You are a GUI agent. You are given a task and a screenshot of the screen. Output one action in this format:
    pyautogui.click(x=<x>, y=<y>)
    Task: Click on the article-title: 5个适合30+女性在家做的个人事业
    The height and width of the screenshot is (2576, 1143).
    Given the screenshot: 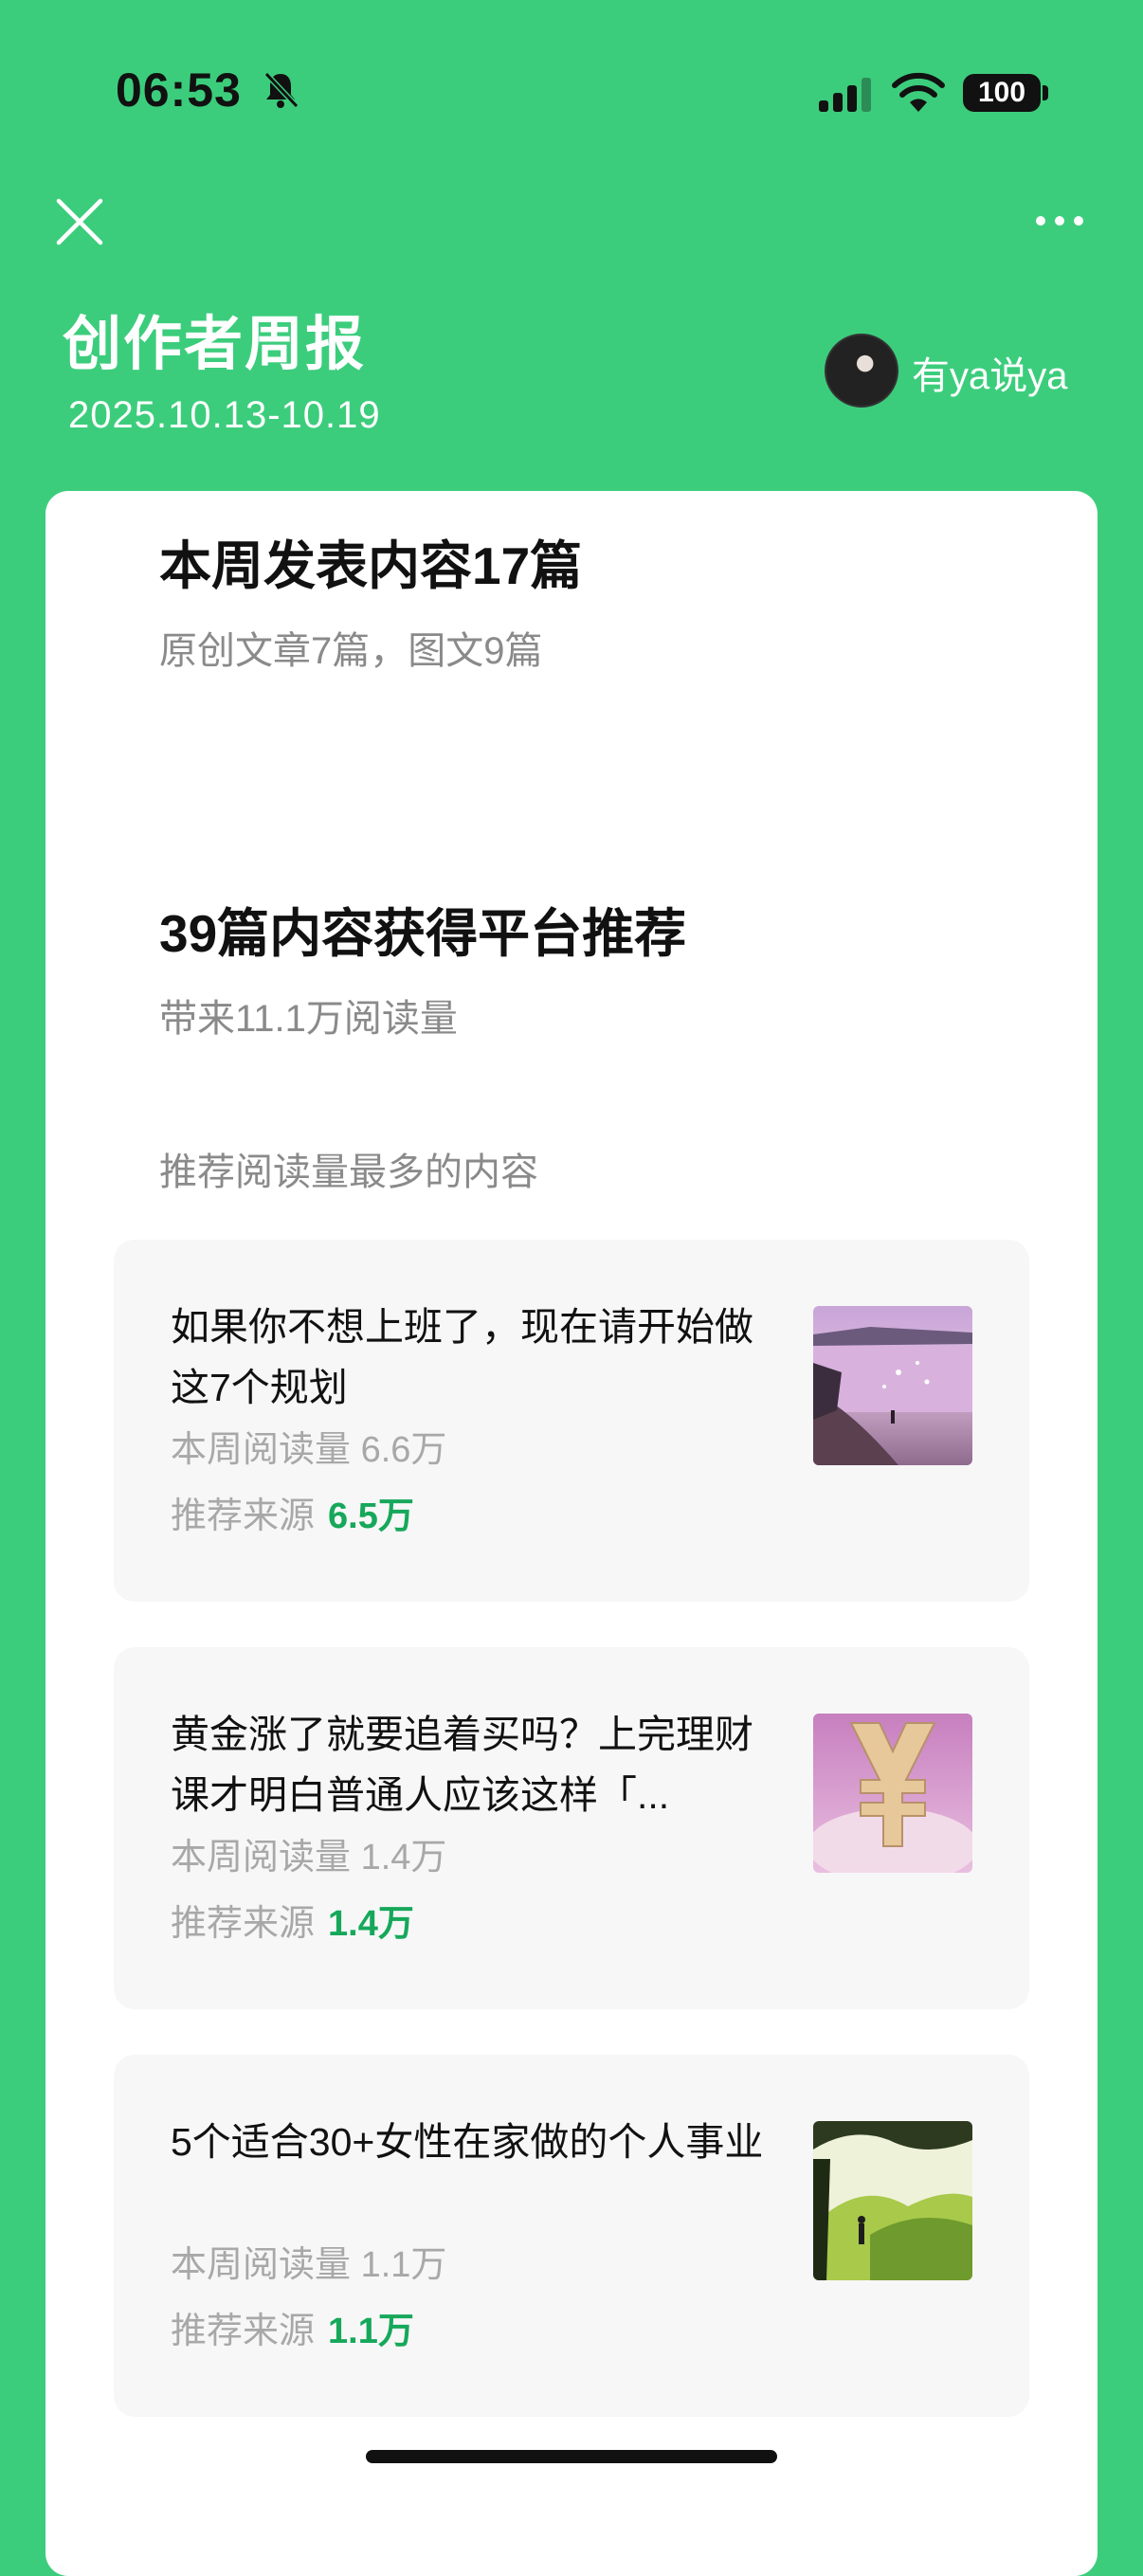 What is the action you would take?
    pyautogui.click(x=474, y=2142)
    